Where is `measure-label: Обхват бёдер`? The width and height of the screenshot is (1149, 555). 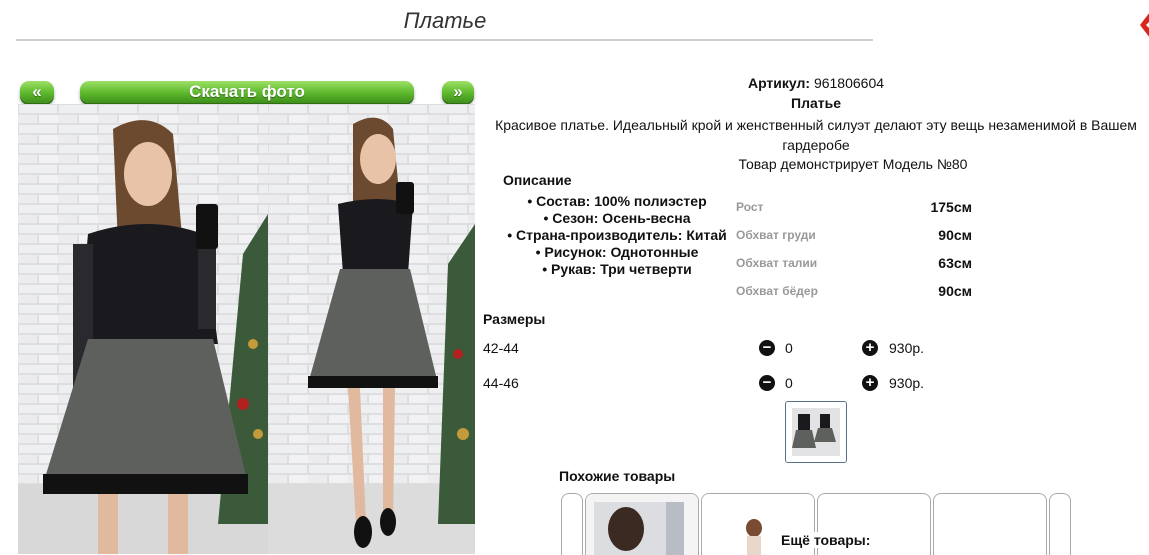 measure-label: Обхват бёдер is located at coordinates (777, 291).